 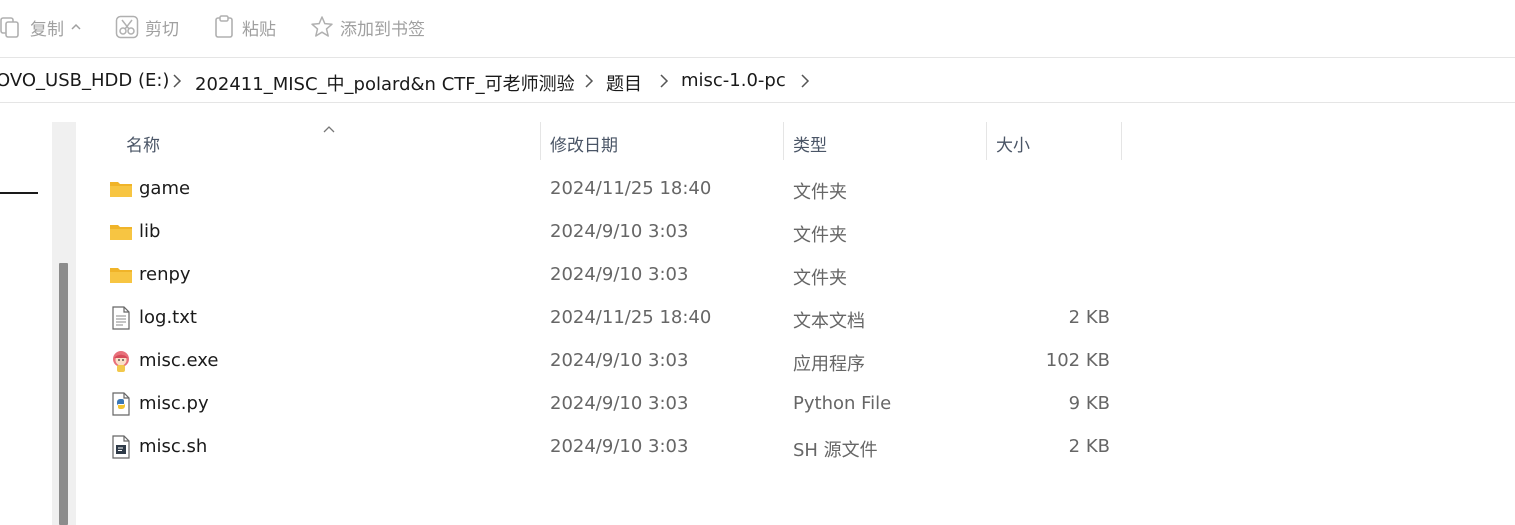 What do you see at coordinates (150, 231) in the screenshot?
I see `file-name: lib` at bounding box center [150, 231].